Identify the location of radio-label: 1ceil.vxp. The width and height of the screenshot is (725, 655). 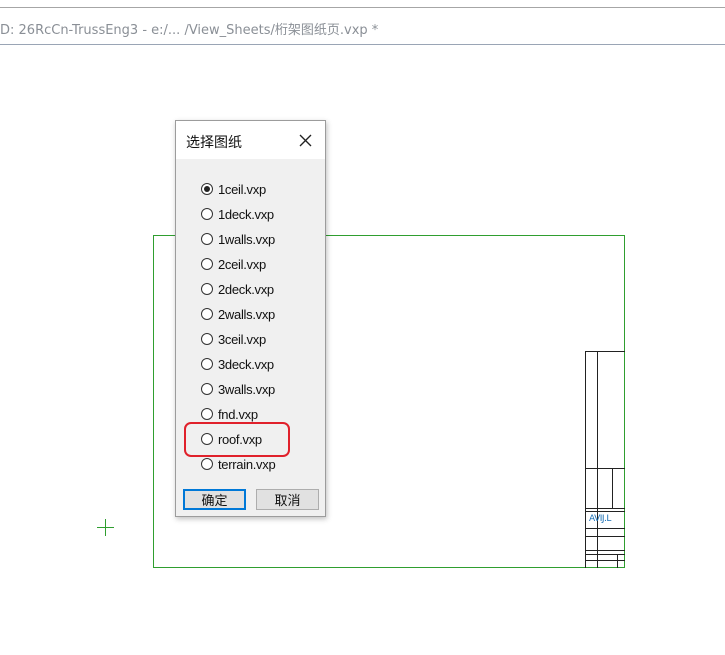
(242, 189).